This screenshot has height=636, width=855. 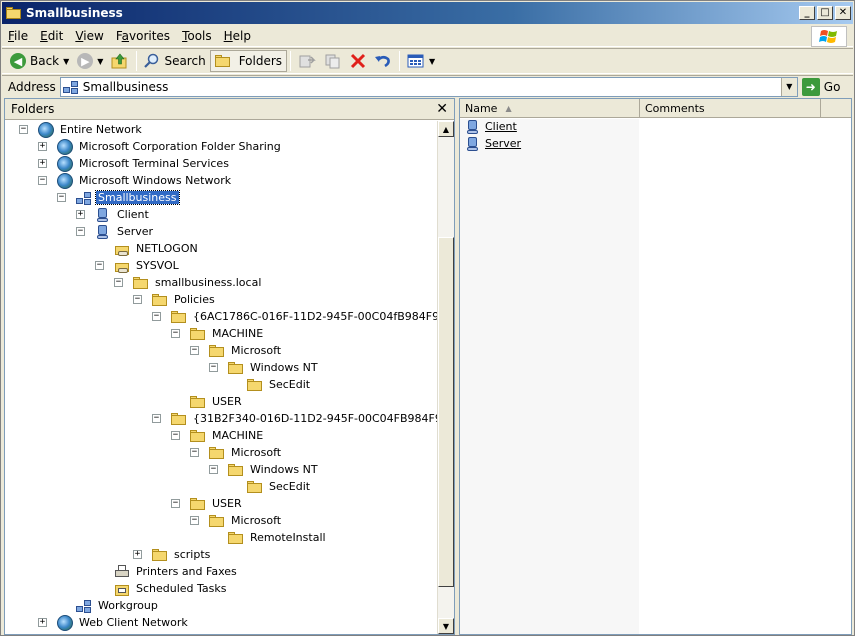 I want to click on tree-node: USER, so click(x=217, y=401).